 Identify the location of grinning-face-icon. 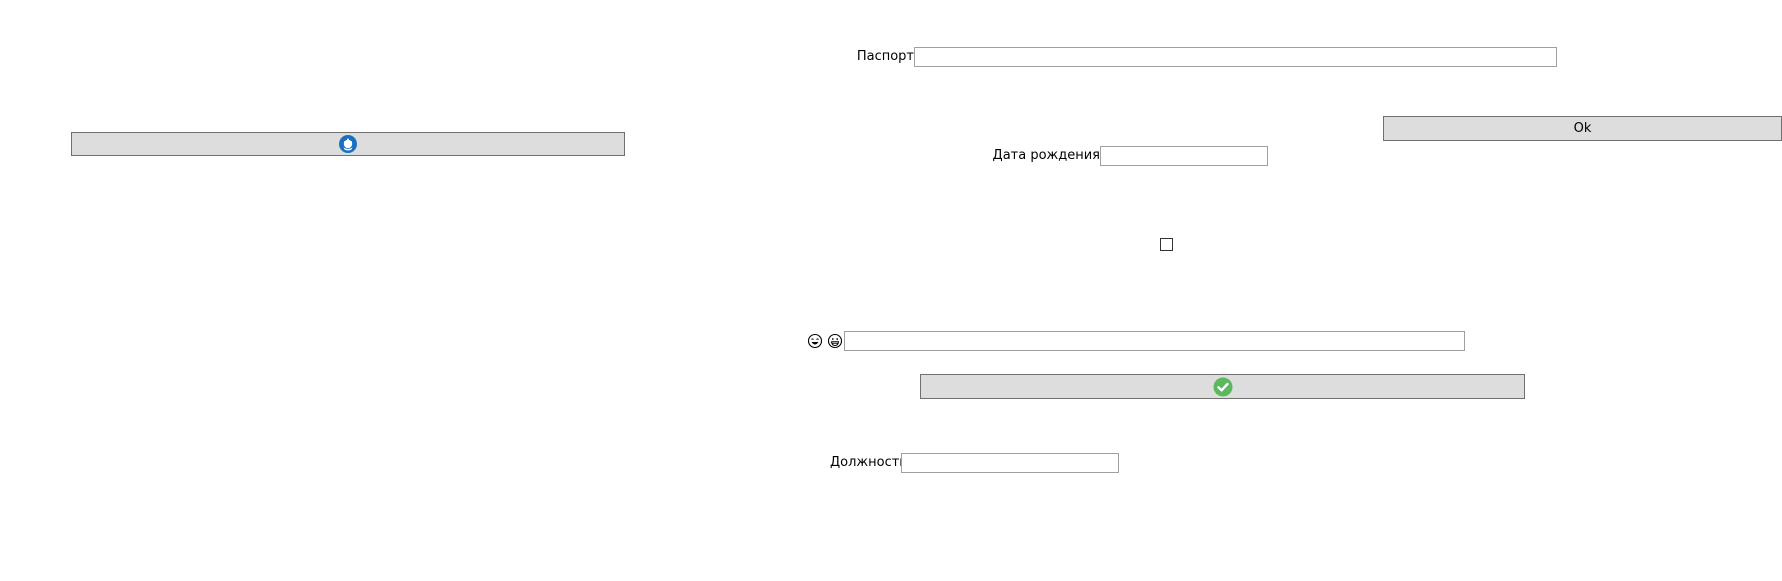
(835, 341).